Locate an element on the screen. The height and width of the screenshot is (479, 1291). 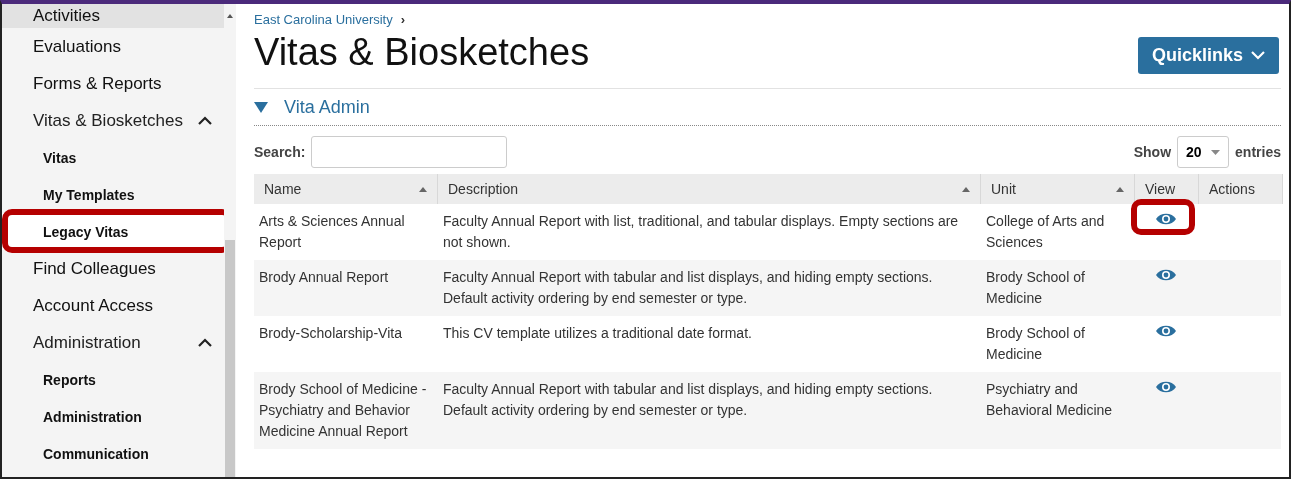
sidebar-group: Administration is located at coordinates (113, 342).